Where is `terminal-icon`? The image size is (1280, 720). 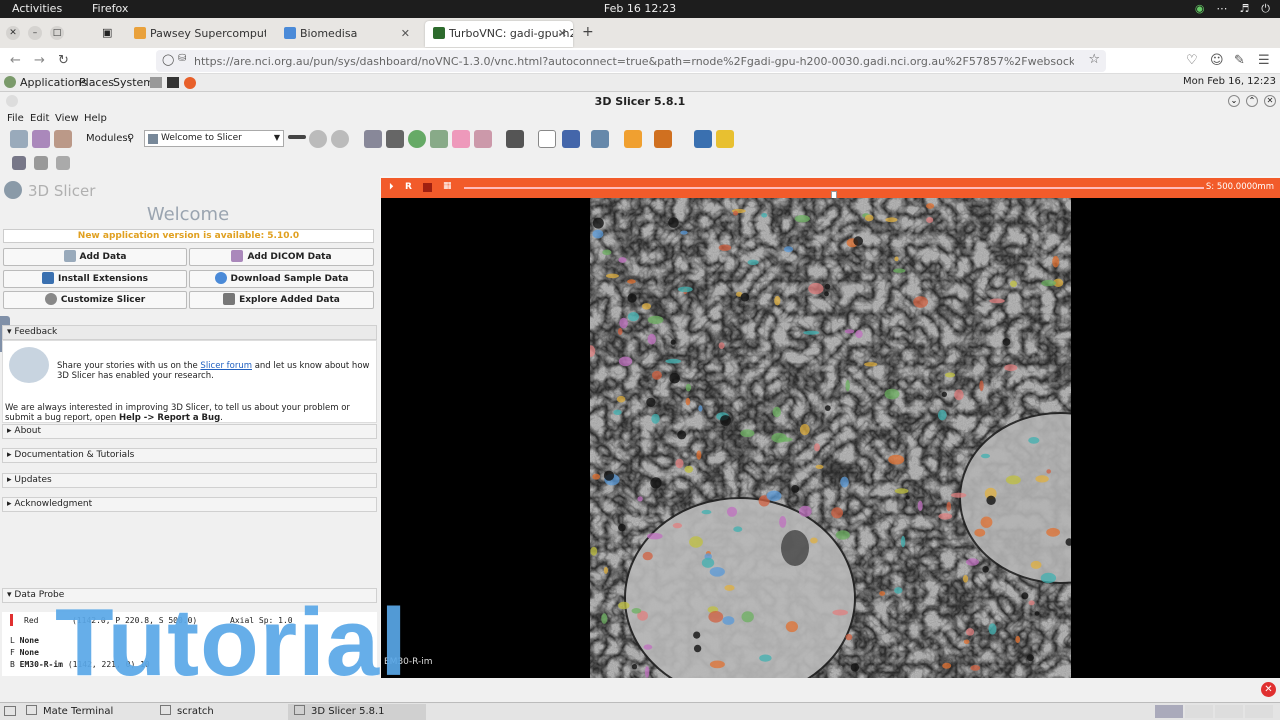 terminal-icon is located at coordinates (173, 82).